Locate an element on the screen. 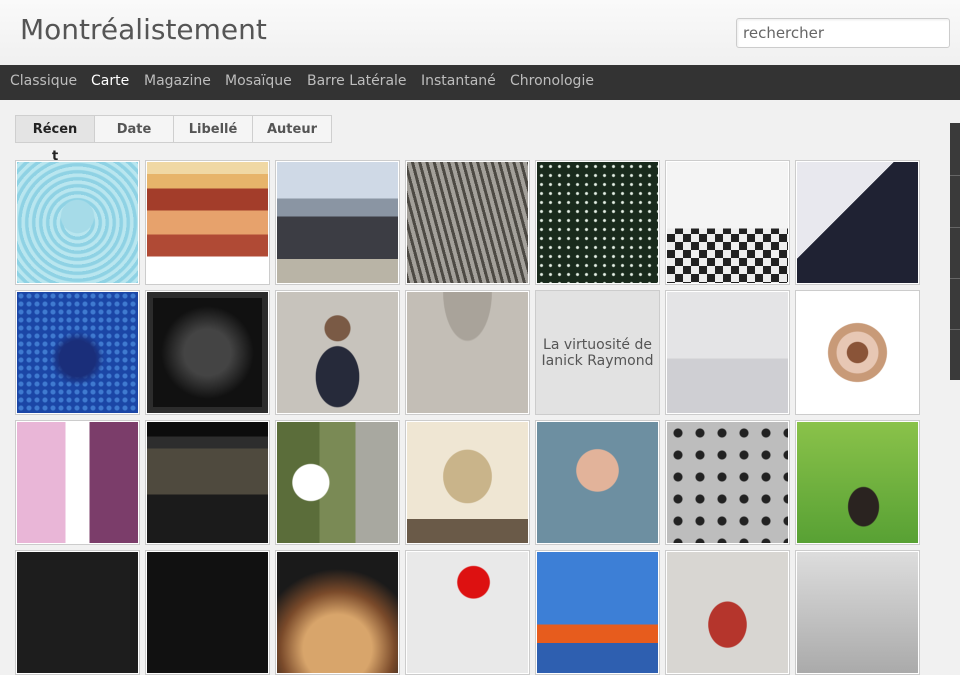 Image resolution: width=960 pixels, height=675 pixels. tab-libelle: Libellé is located at coordinates (213, 129).